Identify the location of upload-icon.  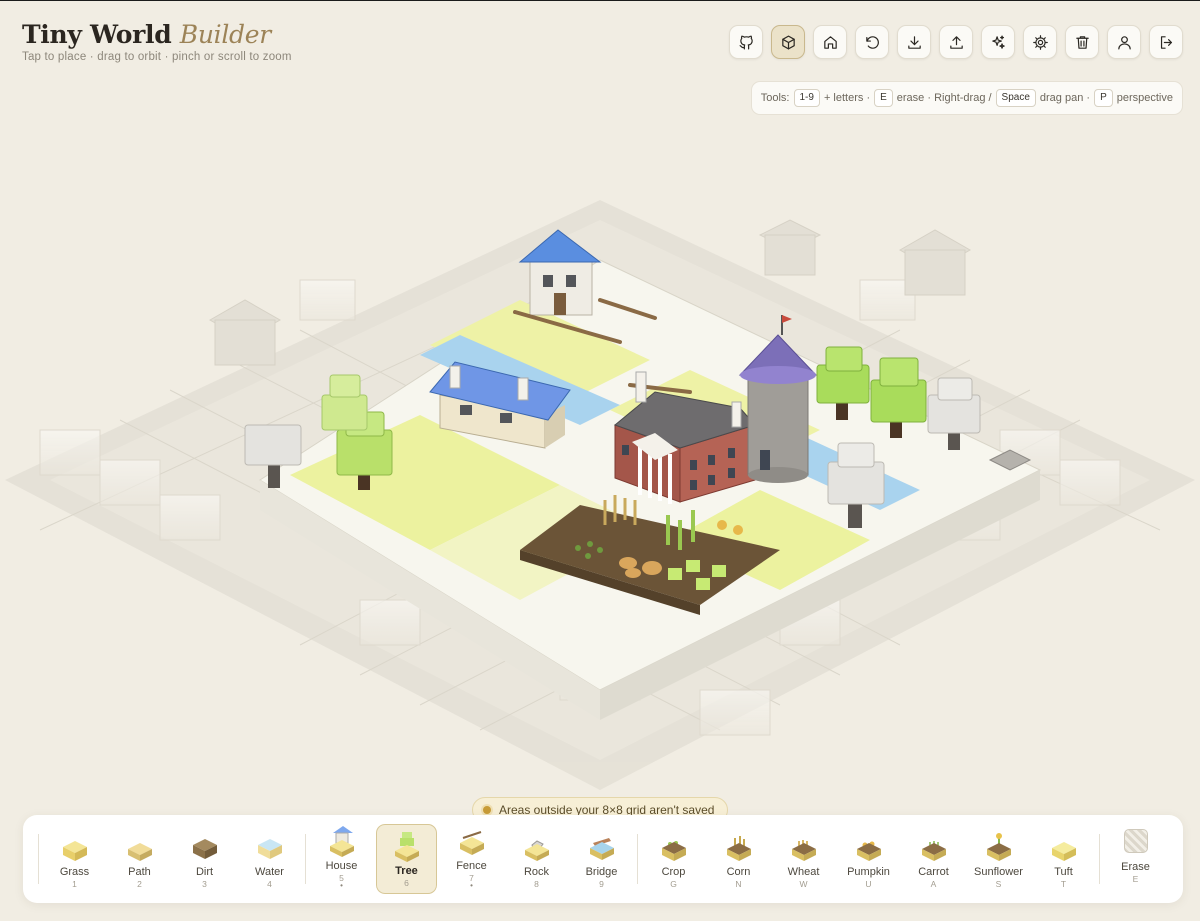
(956, 42).